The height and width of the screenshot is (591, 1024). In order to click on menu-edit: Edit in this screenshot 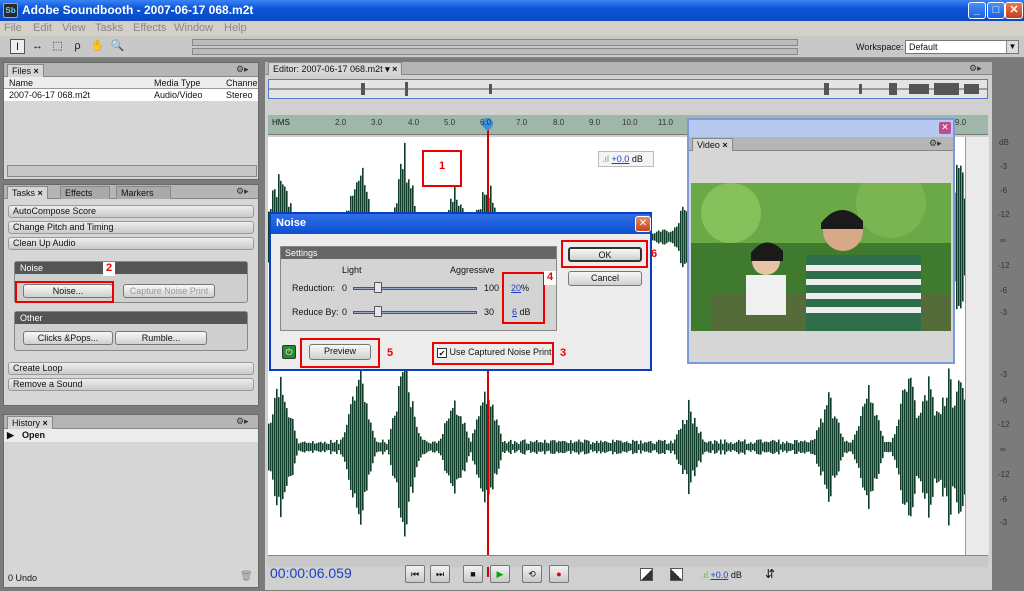, I will do `click(42, 28)`.